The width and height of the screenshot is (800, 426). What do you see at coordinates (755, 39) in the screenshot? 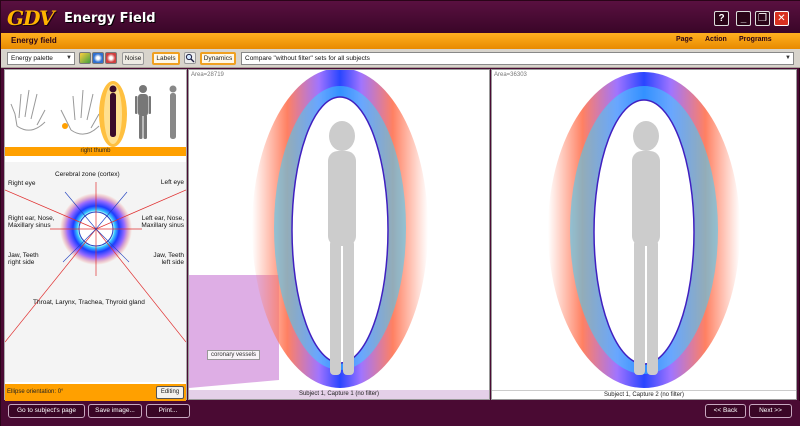
I see `menu-programs: Programs` at bounding box center [755, 39].